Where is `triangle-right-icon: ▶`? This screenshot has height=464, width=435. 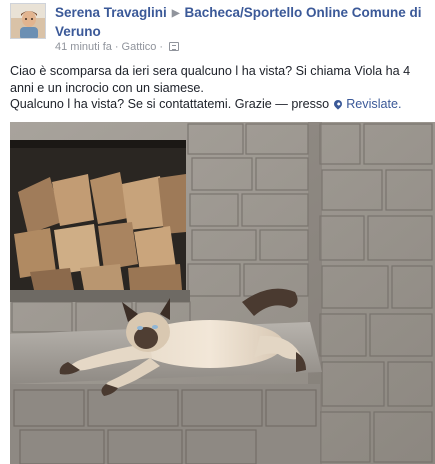 triangle-right-icon: ▶ is located at coordinates (175, 13).